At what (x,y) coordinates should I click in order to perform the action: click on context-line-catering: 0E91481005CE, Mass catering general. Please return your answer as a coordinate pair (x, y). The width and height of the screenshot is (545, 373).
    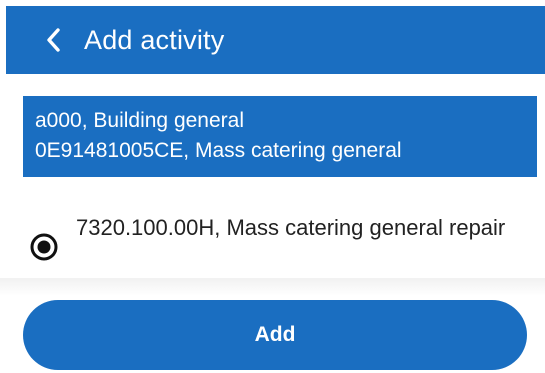
    Looking at the image, I should click on (218, 150).